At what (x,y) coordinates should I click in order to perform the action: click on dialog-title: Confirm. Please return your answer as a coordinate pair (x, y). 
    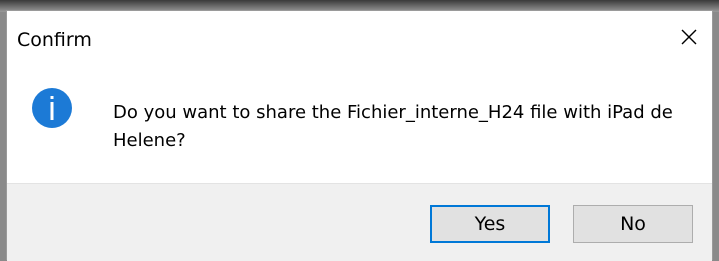
    Looking at the image, I should click on (54, 40).